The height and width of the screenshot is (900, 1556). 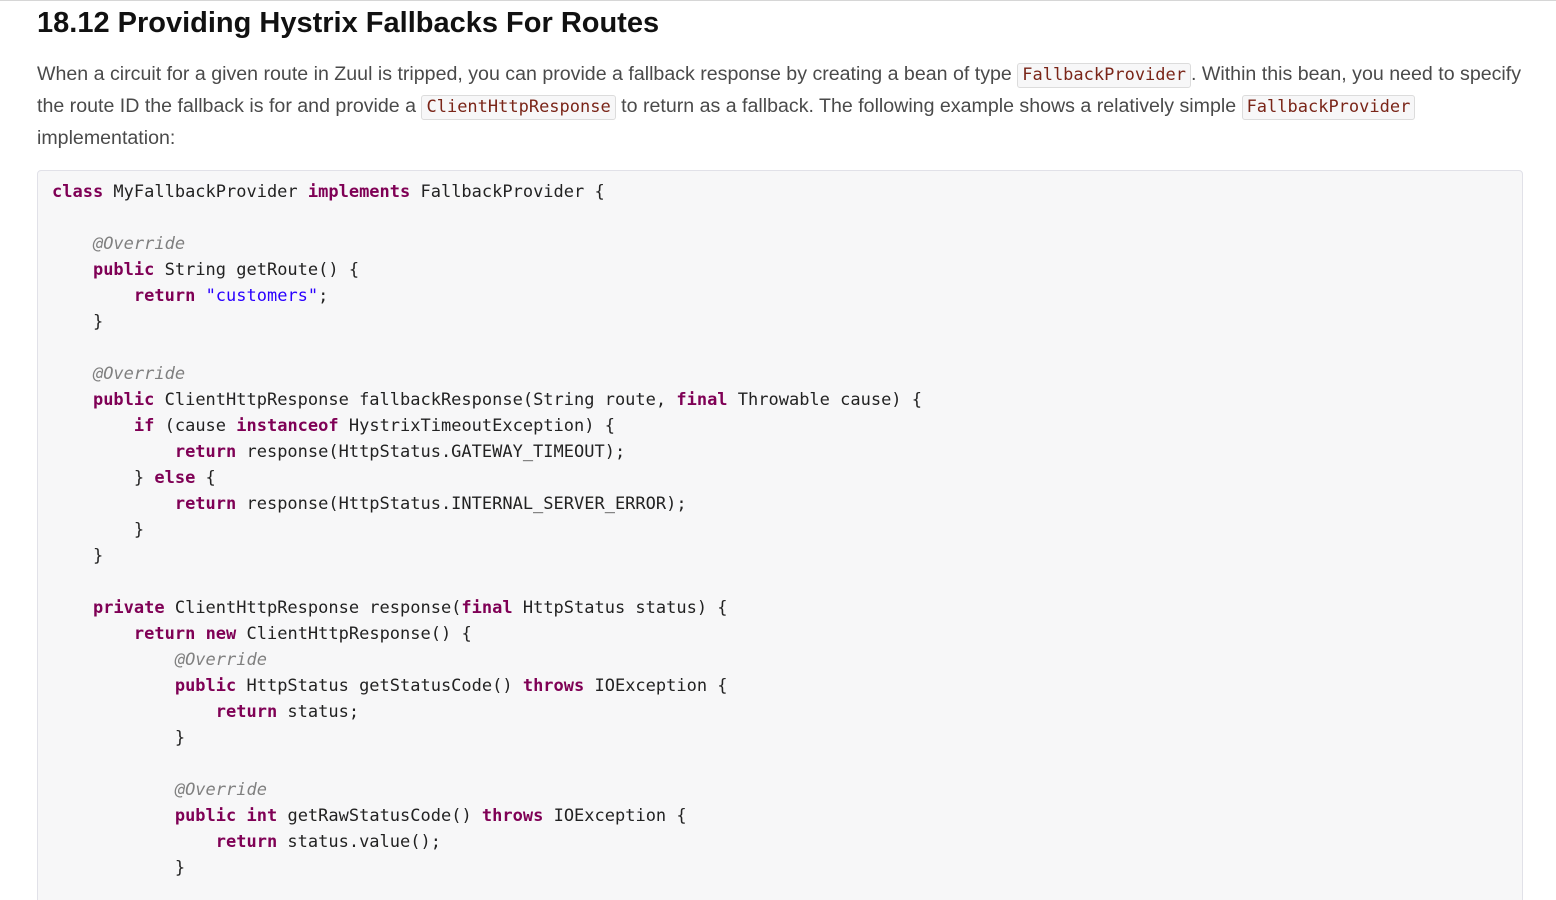 What do you see at coordinates (195, 426) in the screenshot?
I see `code-token-plain: (cause` at bounding box center [195, 426].